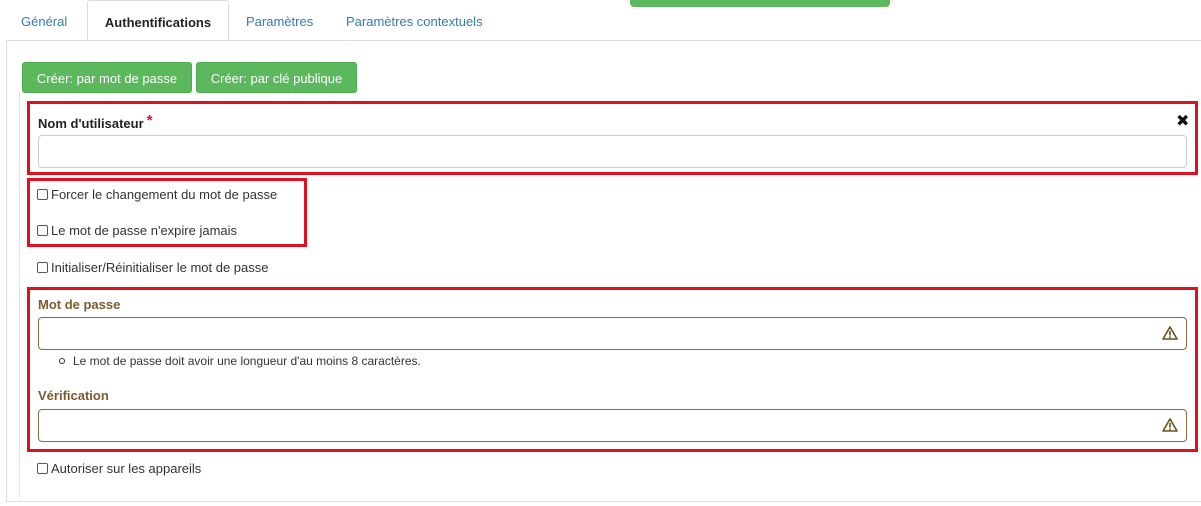  Describe the element at coordinates (42, 468) in the screenshot. I see `allow-on-devices-checkbox` at that location.